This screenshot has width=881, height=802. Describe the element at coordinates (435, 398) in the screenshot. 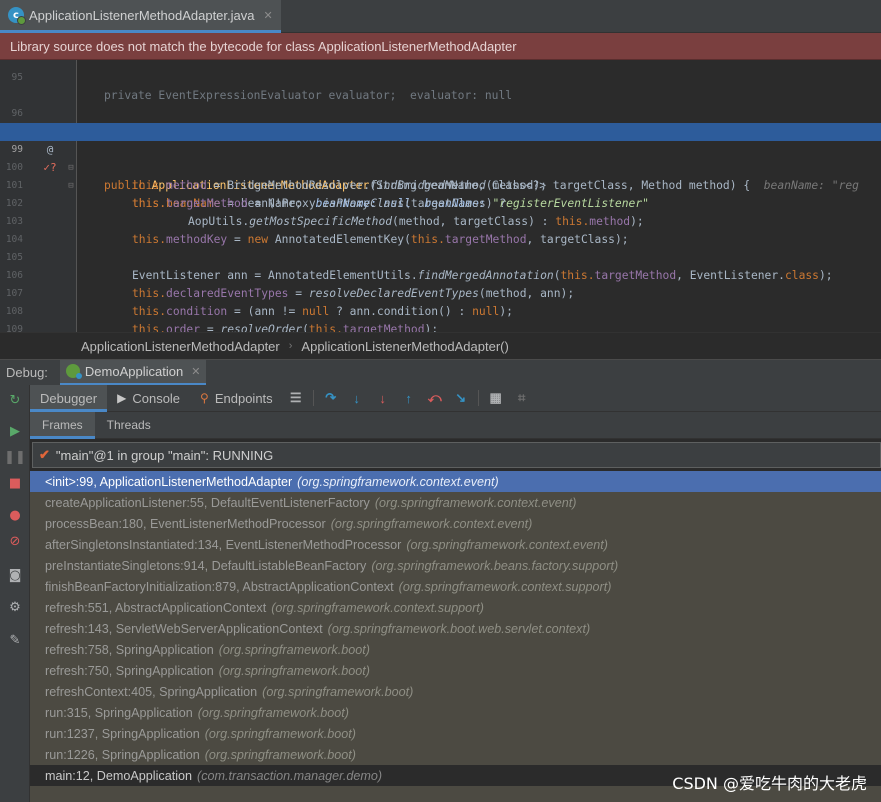

I see `drop-frame-icon: ⤺` at that location.